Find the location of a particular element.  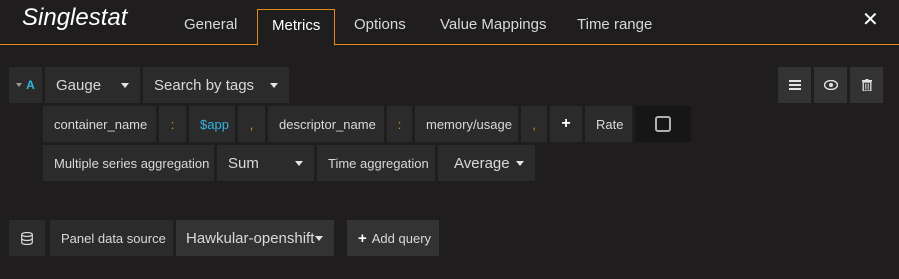

datasource-select: Hawkular-openshift is located at coordinates (255, 238).